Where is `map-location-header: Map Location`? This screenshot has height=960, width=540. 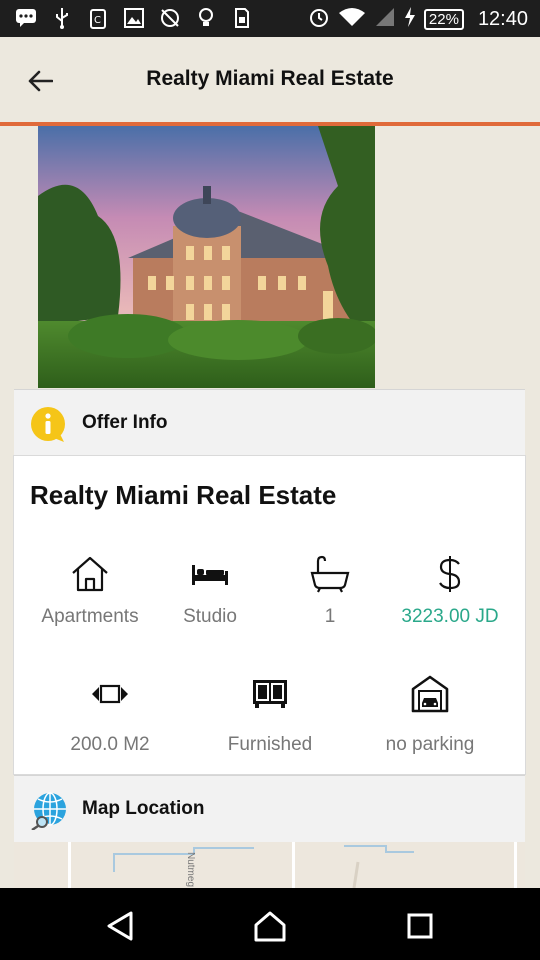
map-location-header: Map Location is located at coordinates (269, 809).